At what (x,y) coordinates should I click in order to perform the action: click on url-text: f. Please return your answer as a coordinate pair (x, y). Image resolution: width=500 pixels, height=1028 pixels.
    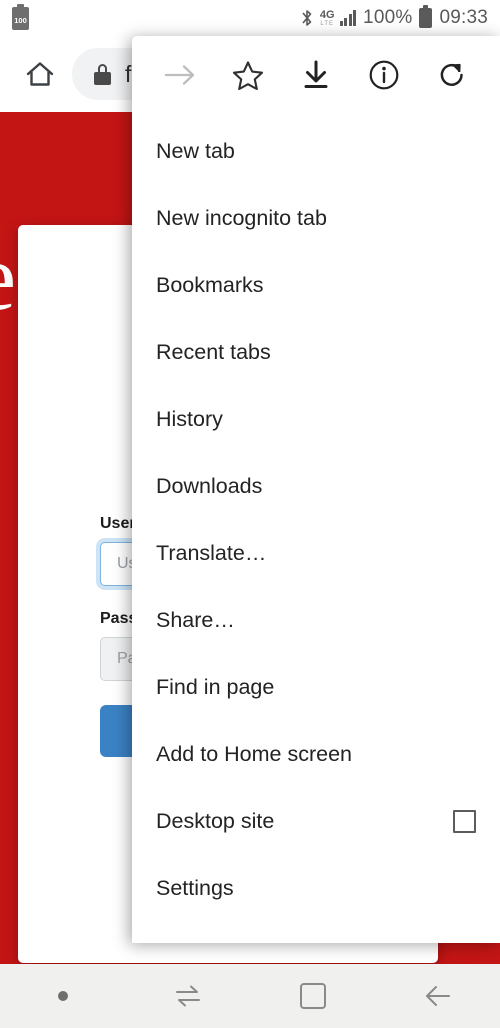
    Looking at the image, I should click on (128, 73).